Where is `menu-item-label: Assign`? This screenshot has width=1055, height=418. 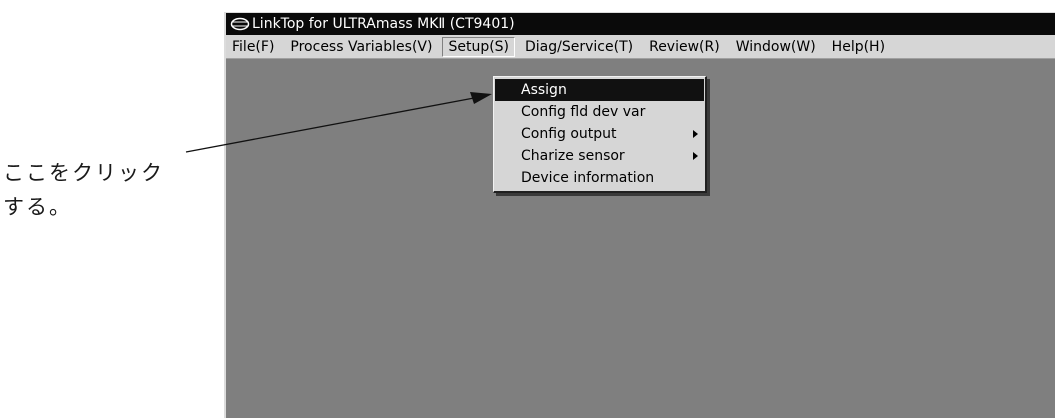 menu-item-label: Assign is located at coordinates (544, 90).